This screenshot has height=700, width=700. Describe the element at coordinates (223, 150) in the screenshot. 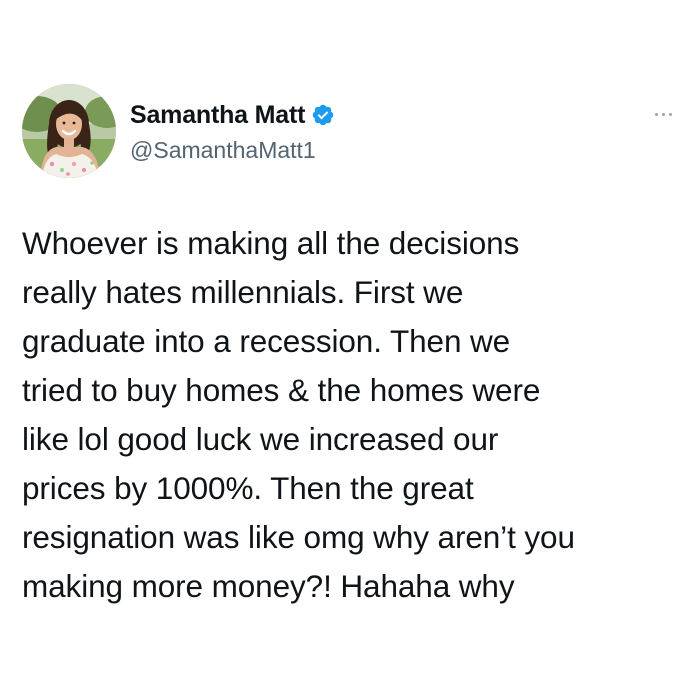

I see `author-handle: @SamanthaMatt1` at that location.